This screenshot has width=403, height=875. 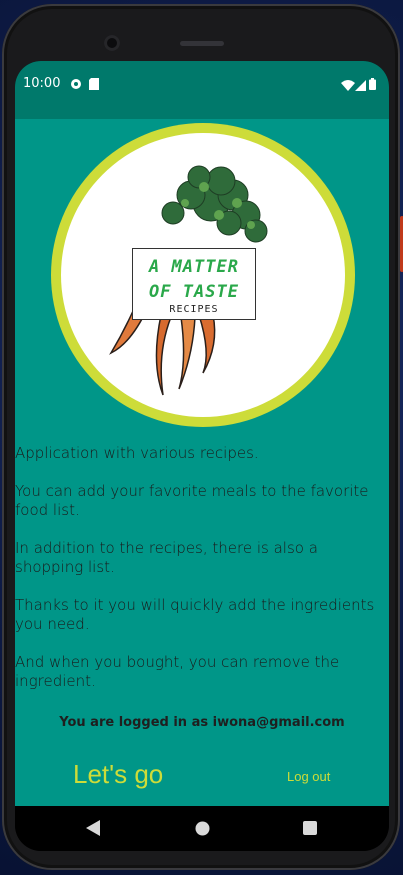 What do you see at coordinates (112, 43) in the screenshot?
I see `front-camera` at bounding box center [112, 43].